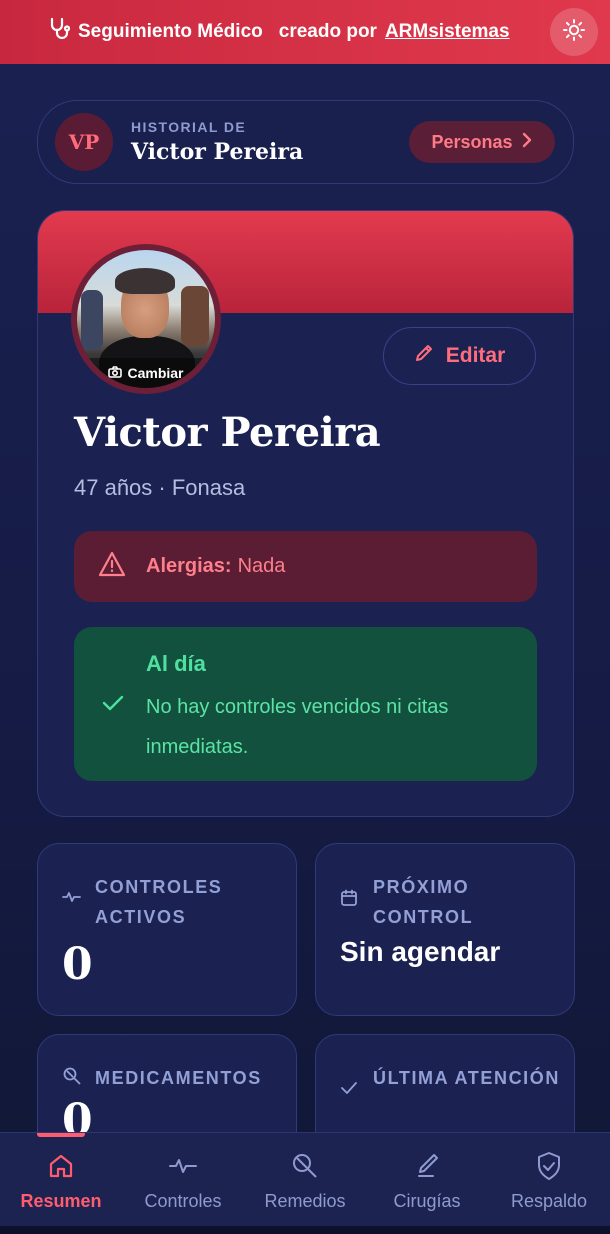 The width and height of the screenshot is (610, 1234). I want to click on history-person-name: Victor Pereira, so click(217, 152).